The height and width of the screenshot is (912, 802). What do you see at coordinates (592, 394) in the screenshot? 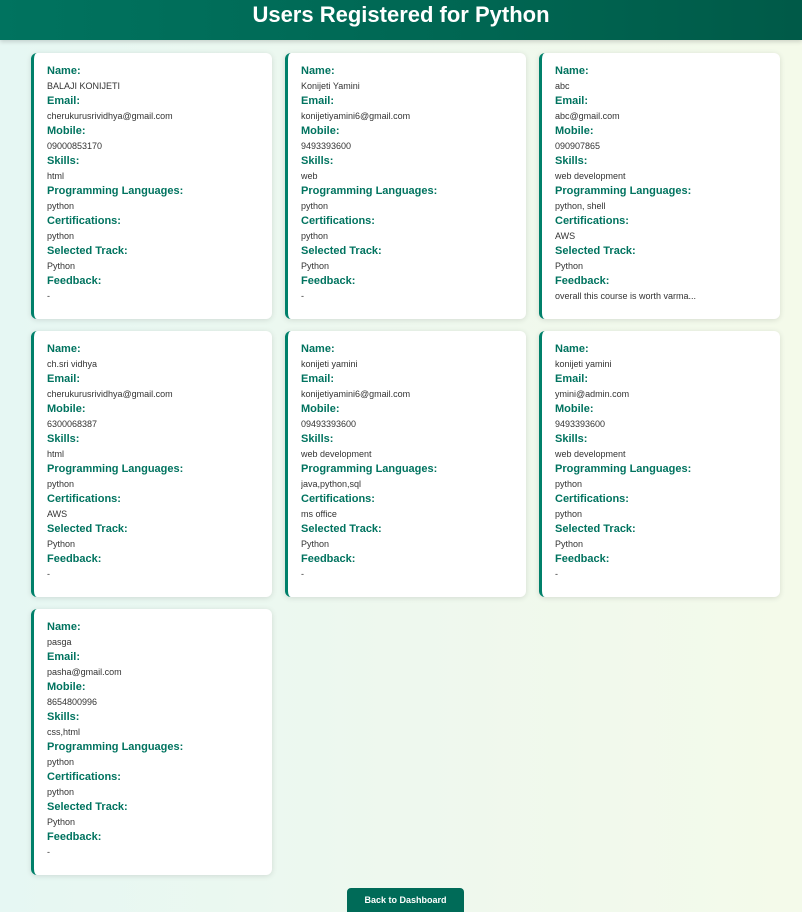
I see `email-value: ymini@admin.com` at bounding box center [592, 394].